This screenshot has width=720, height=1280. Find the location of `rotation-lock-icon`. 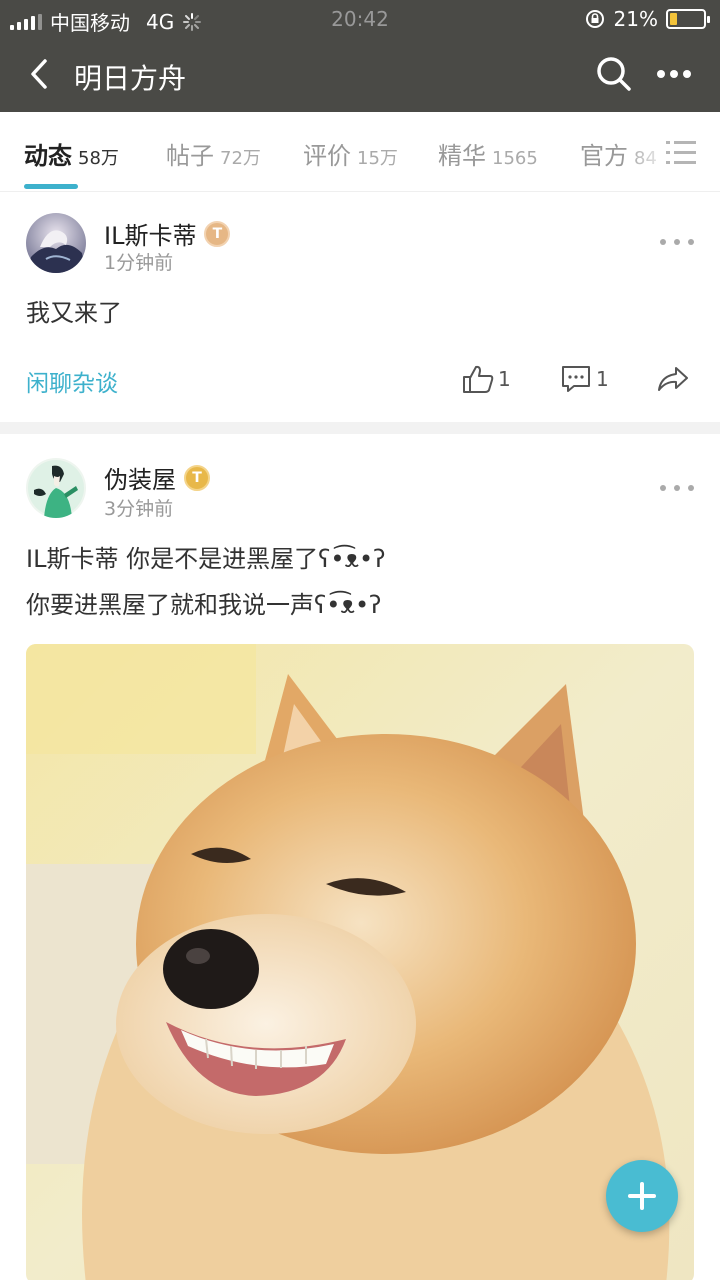

rotation-lock-icon is located at coordinates (594, 19).